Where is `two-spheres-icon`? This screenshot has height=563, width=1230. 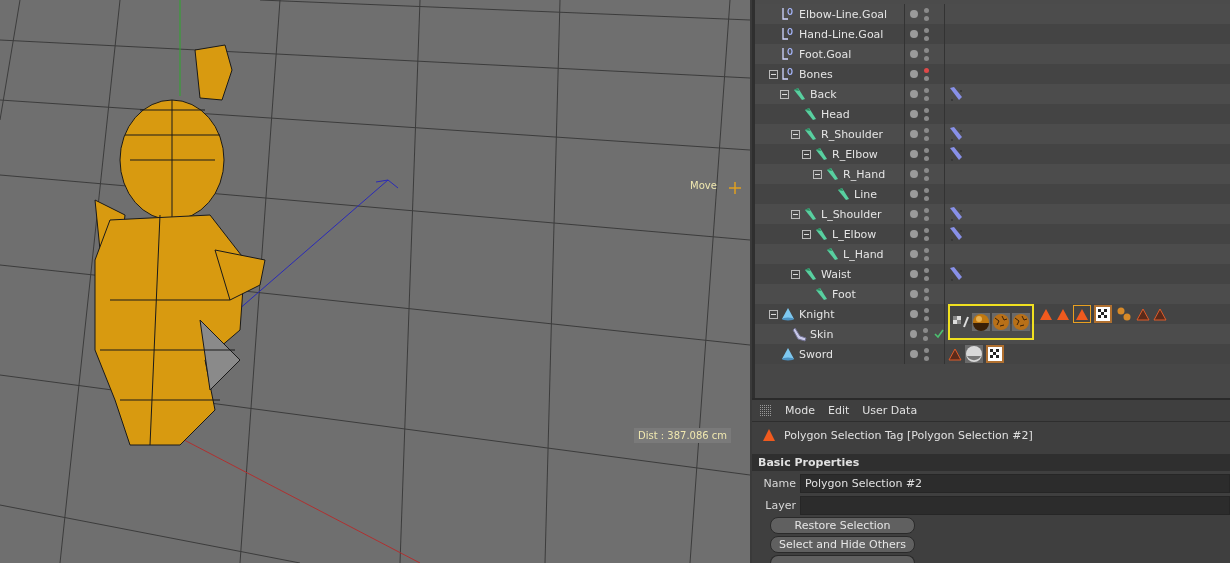 two-spheres-icon is located at coordinates (1124, 314).